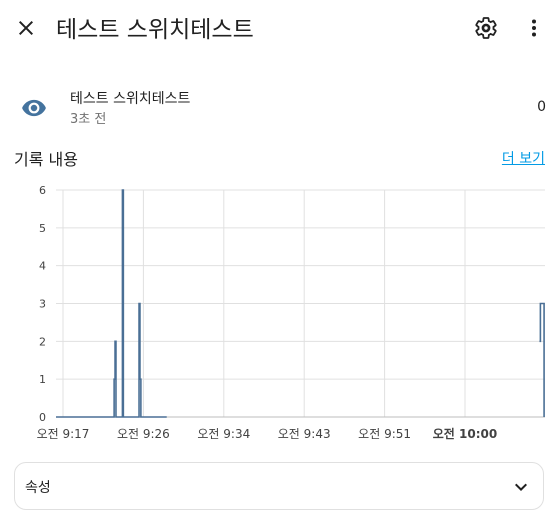 This screenshot has height=530, width=559. I want to click on y-tick-label: 1, so click(42, 379).